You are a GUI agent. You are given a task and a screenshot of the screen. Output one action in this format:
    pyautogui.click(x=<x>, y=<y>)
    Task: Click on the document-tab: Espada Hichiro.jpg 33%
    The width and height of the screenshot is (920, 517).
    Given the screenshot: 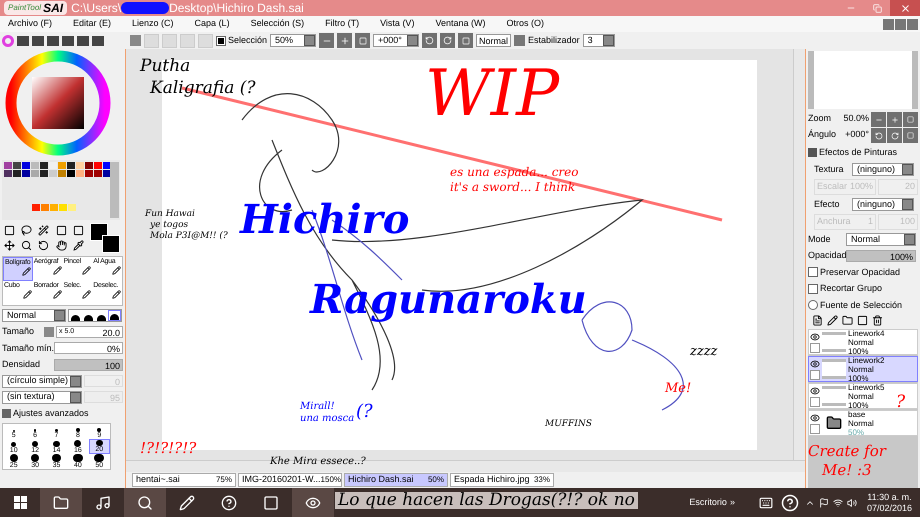 What is the action you would take?
    pyautogui.click(x=502, y=480)
    